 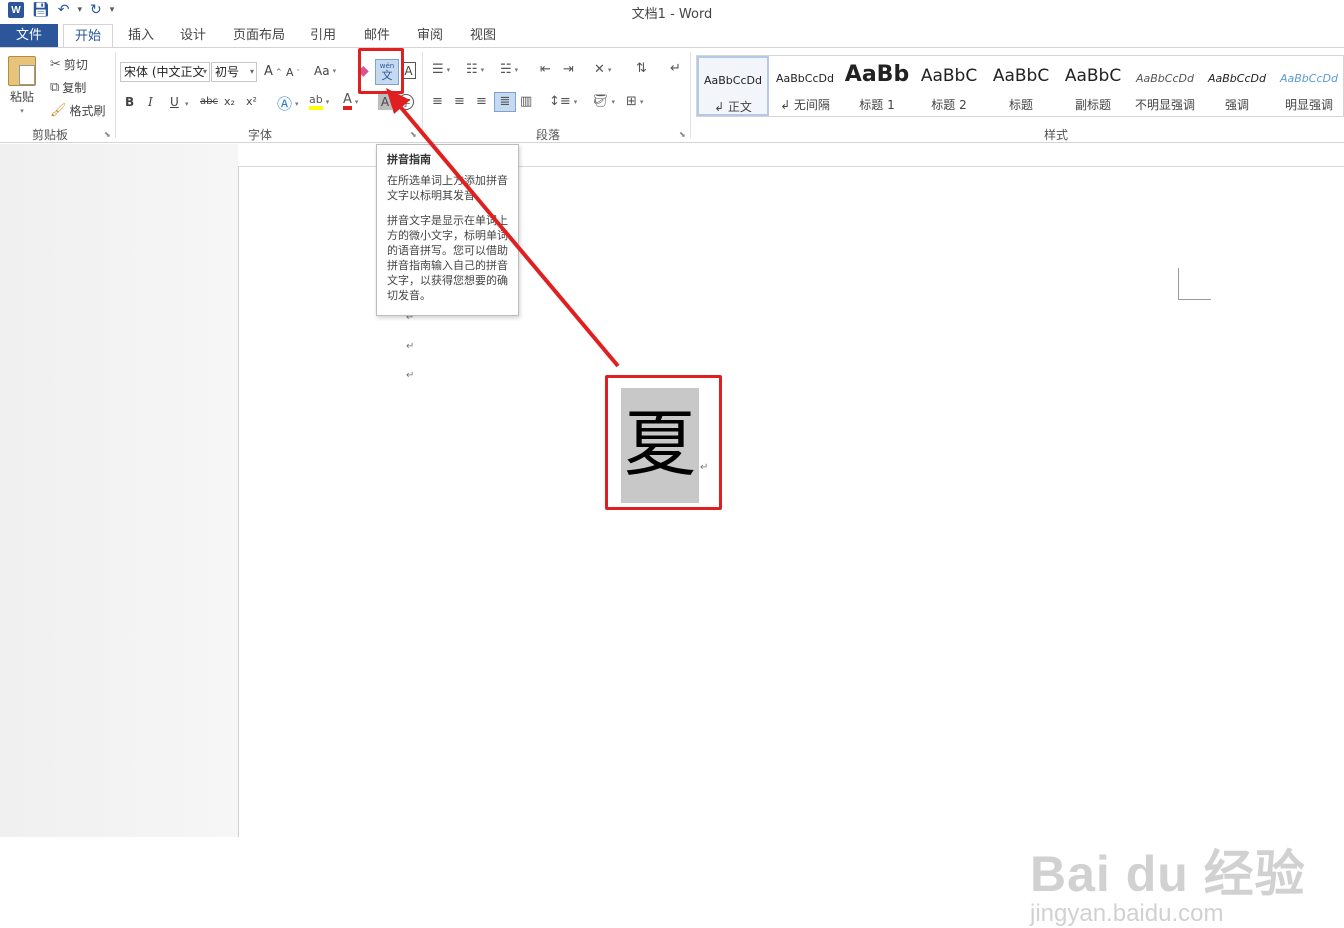 What do you see at coordinates (327, 101) in the screenshot?
I see `highlight-dropdown-icon: ▾` at bounding box center [327, 101].